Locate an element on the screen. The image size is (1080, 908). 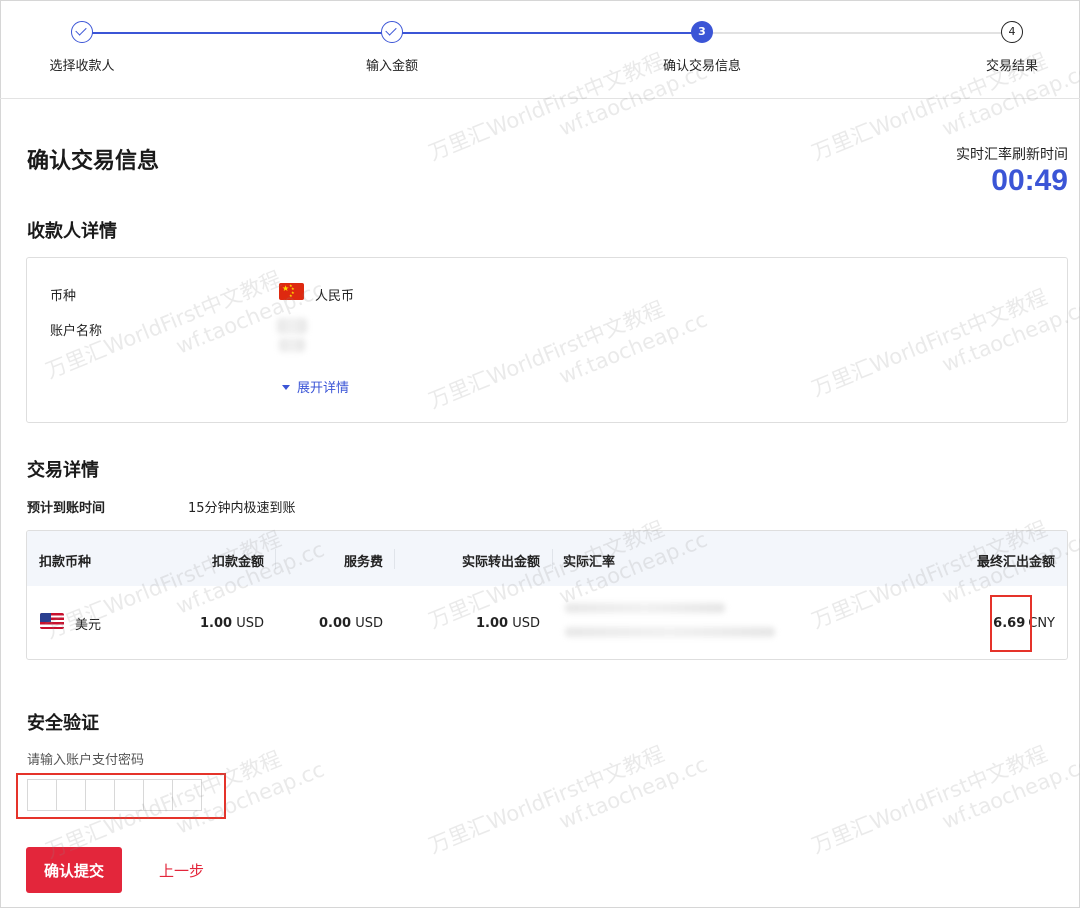
step-enter-amount: 输入金额 is located at coordinates (392, 47).